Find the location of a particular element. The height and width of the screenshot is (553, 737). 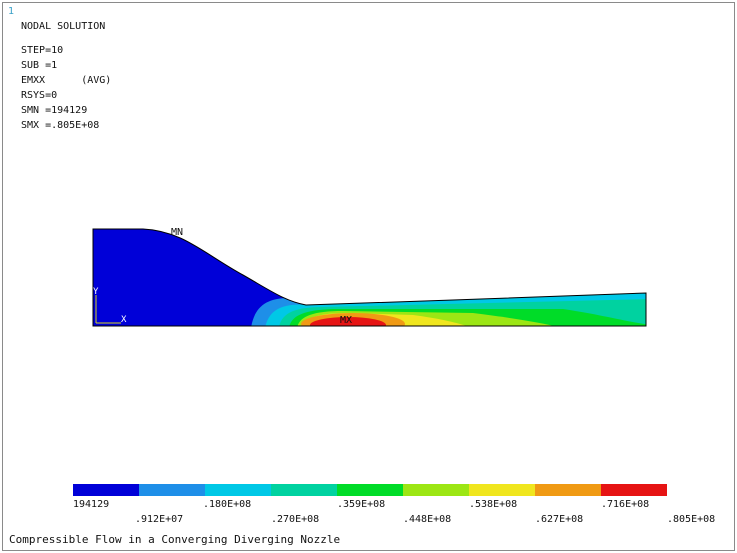

legend-colorbar is located at coordinates (370, 490).